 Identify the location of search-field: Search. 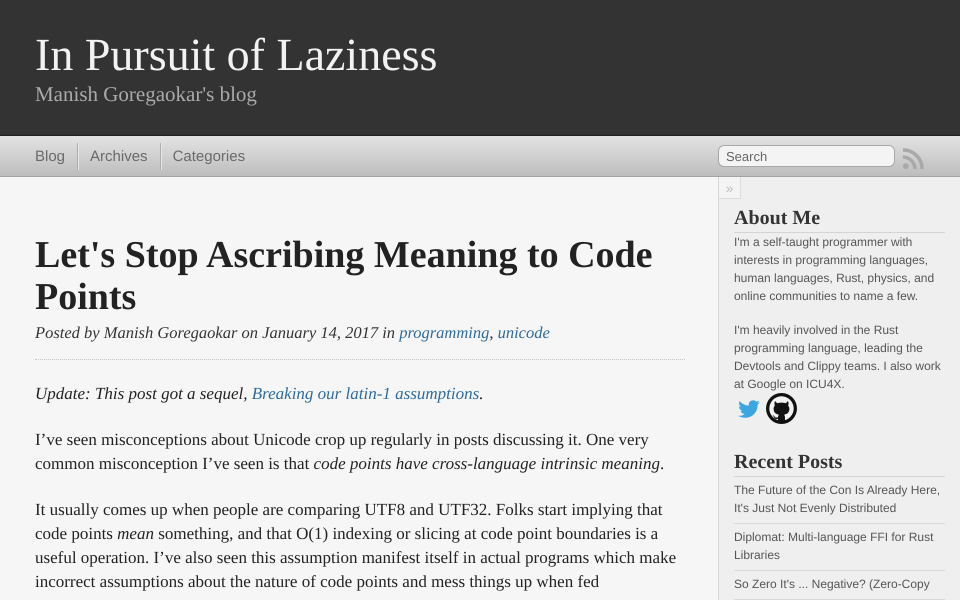
(806, 156).